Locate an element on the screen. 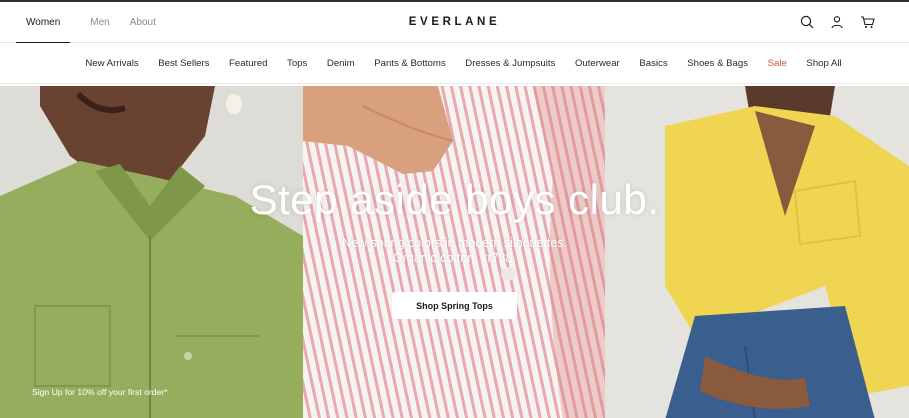 Image resolution: width=909 pixels, height=418 pixels. account-icon is located at coordinates (837, 22).